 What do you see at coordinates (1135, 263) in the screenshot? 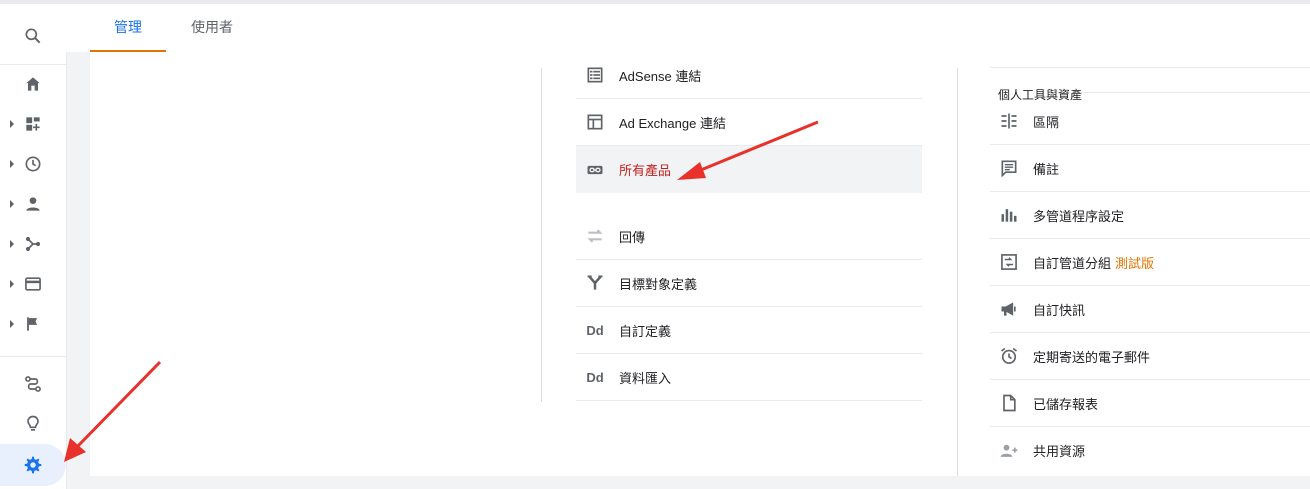
I see `beta-badge: 測試版` at bounding box center [1135, 263].